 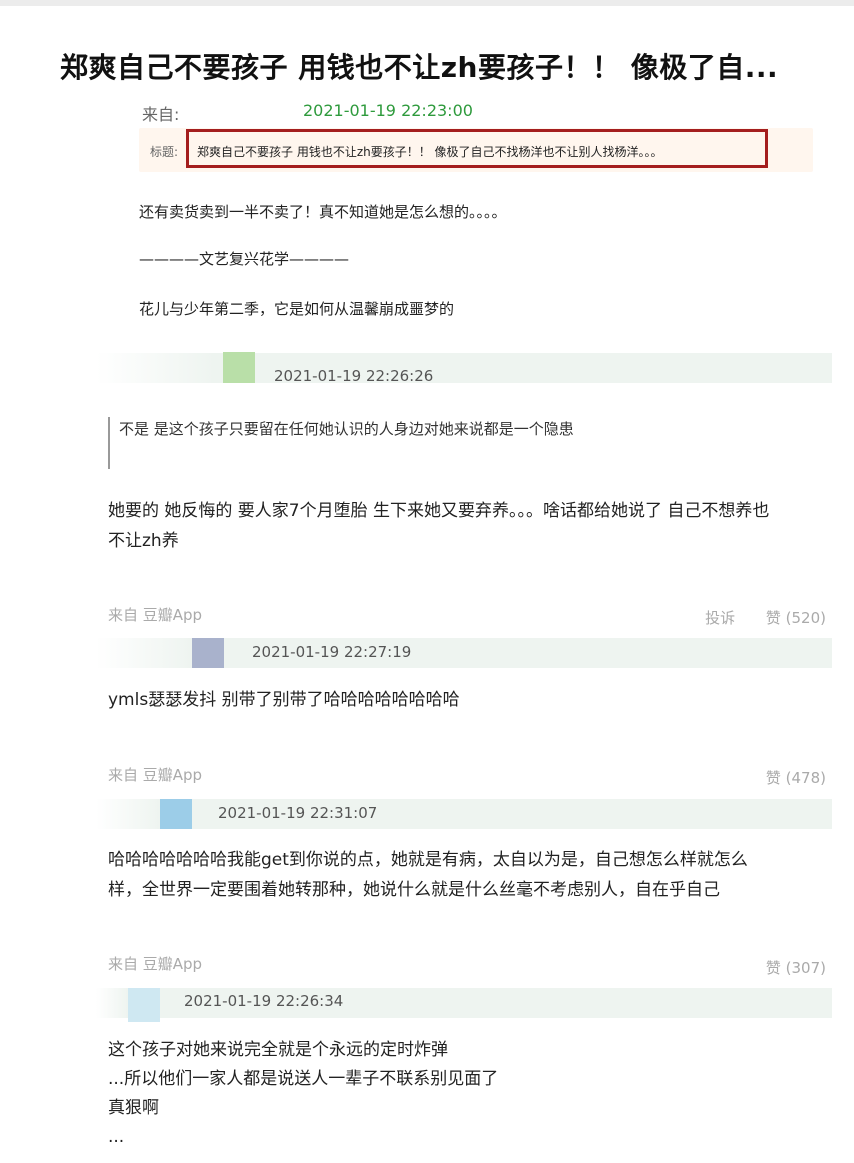 I want to click on quoted-reply: 不是 是这个孩子只要留在任何她认识的人身边对她来说都是一个隐患, so click(x=368, y=443).